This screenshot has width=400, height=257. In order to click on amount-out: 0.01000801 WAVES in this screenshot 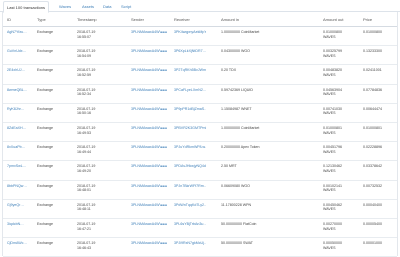, I will do `click(338, 130)`.